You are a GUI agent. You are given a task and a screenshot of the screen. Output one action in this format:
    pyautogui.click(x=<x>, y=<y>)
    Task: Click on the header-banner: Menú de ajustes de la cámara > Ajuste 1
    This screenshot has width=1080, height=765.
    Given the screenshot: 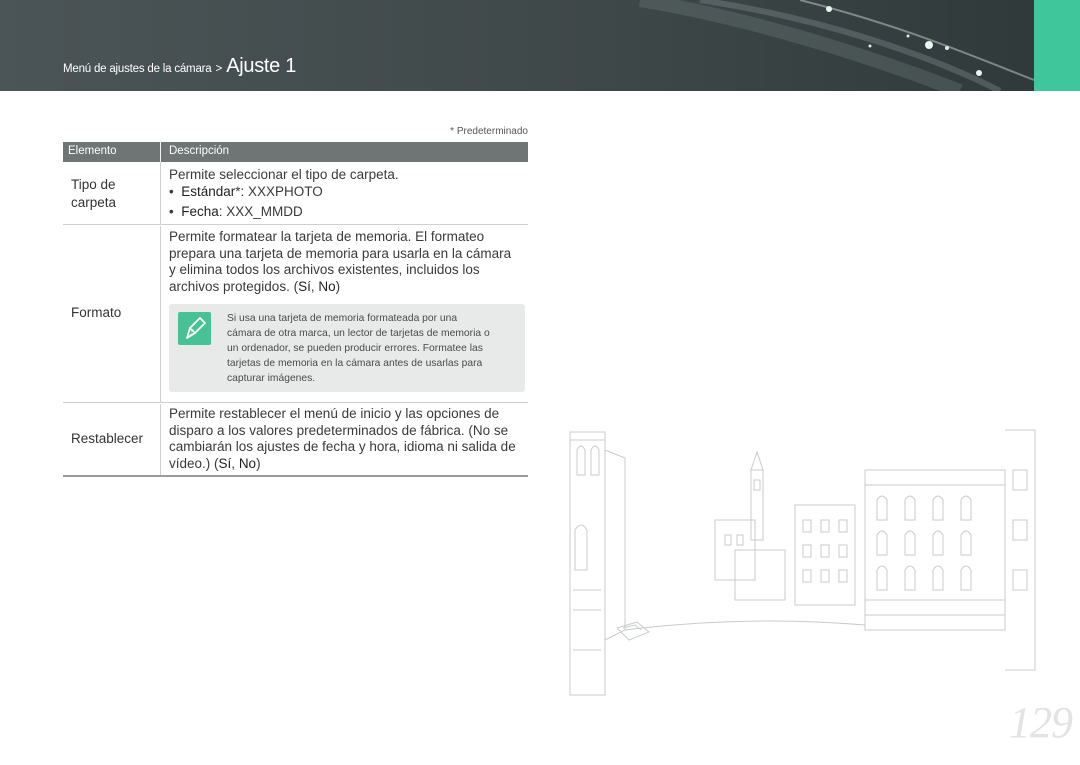 What is the action you would take?
    pyautogui.click(x=540, y=45)
    